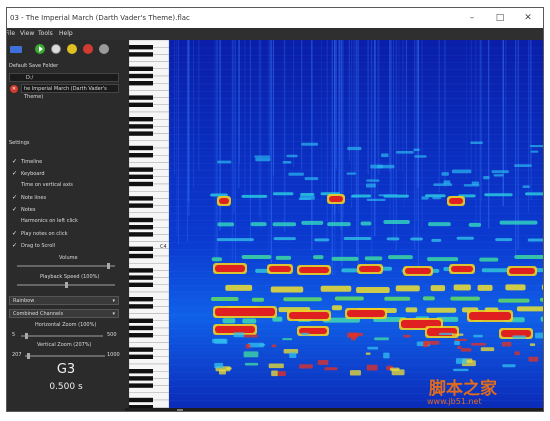  What do you see at coordinates (28, 173) in the screenshot?
I see `option-keyboard: ✓ Keyboard` at bounding box center [28, 173].